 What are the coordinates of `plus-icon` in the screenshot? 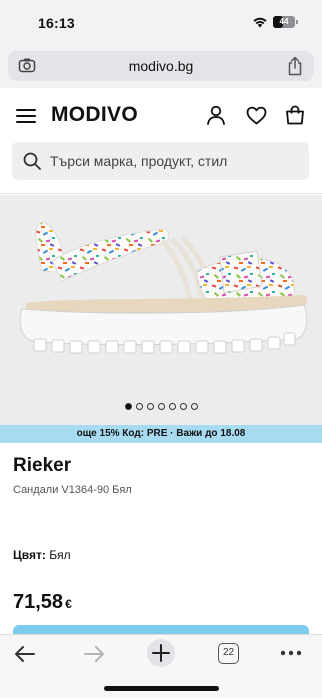 It's located at (161, 653).